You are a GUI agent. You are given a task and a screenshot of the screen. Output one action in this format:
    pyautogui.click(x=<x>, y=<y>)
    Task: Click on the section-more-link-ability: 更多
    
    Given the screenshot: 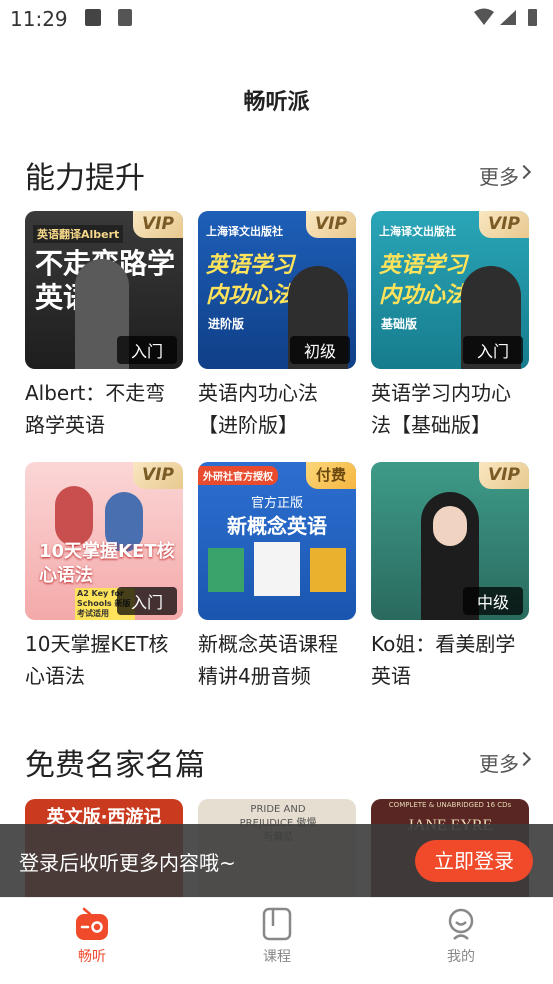 What is the action you would take?
    pyautogui.click(x=499, y=175)
    